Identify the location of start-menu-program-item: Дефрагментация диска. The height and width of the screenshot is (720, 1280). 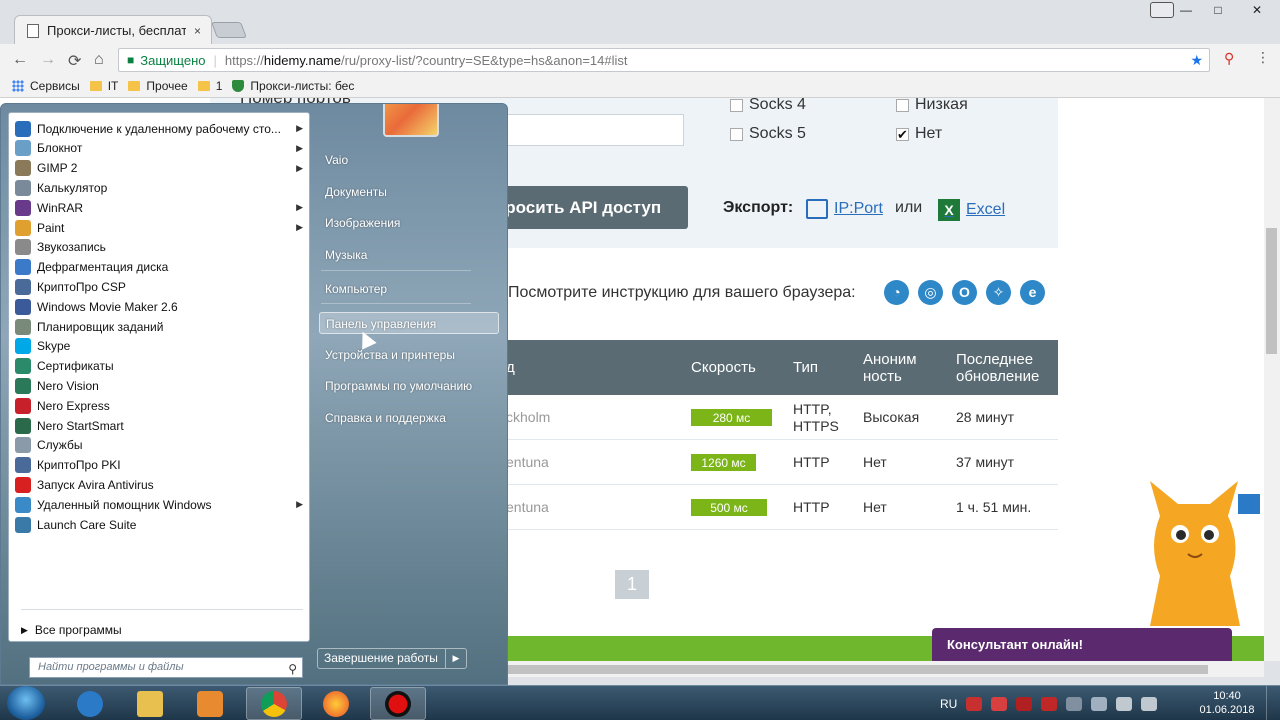
(161, 267).